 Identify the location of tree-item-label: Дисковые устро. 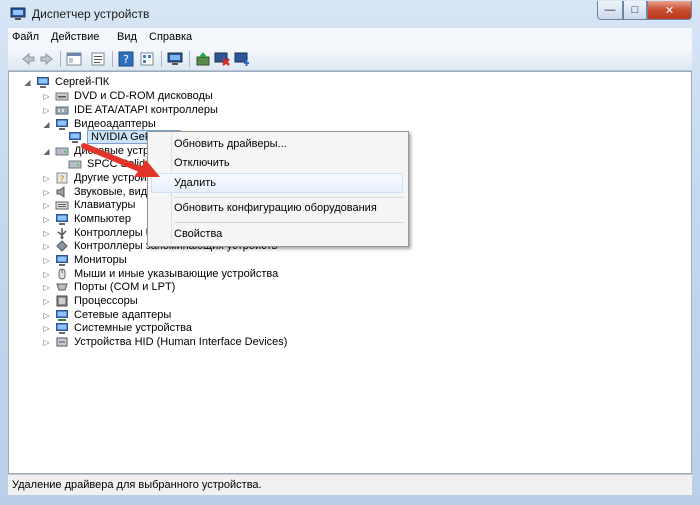
(115, 151).